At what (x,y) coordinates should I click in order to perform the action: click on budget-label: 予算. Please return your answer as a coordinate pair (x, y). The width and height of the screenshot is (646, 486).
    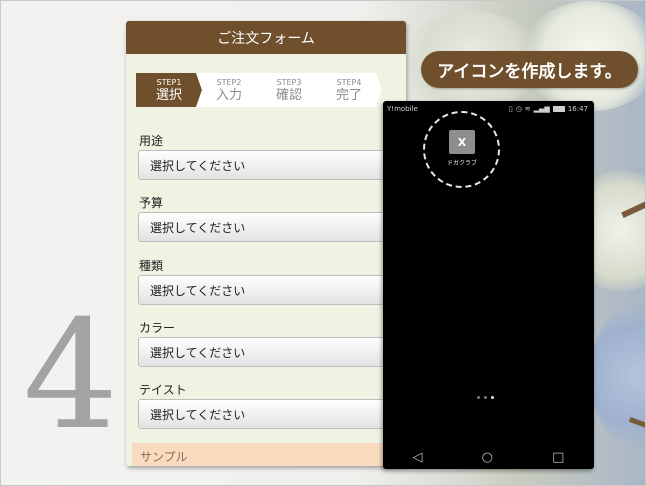
    Looking at the image, I should click on (151, 203).